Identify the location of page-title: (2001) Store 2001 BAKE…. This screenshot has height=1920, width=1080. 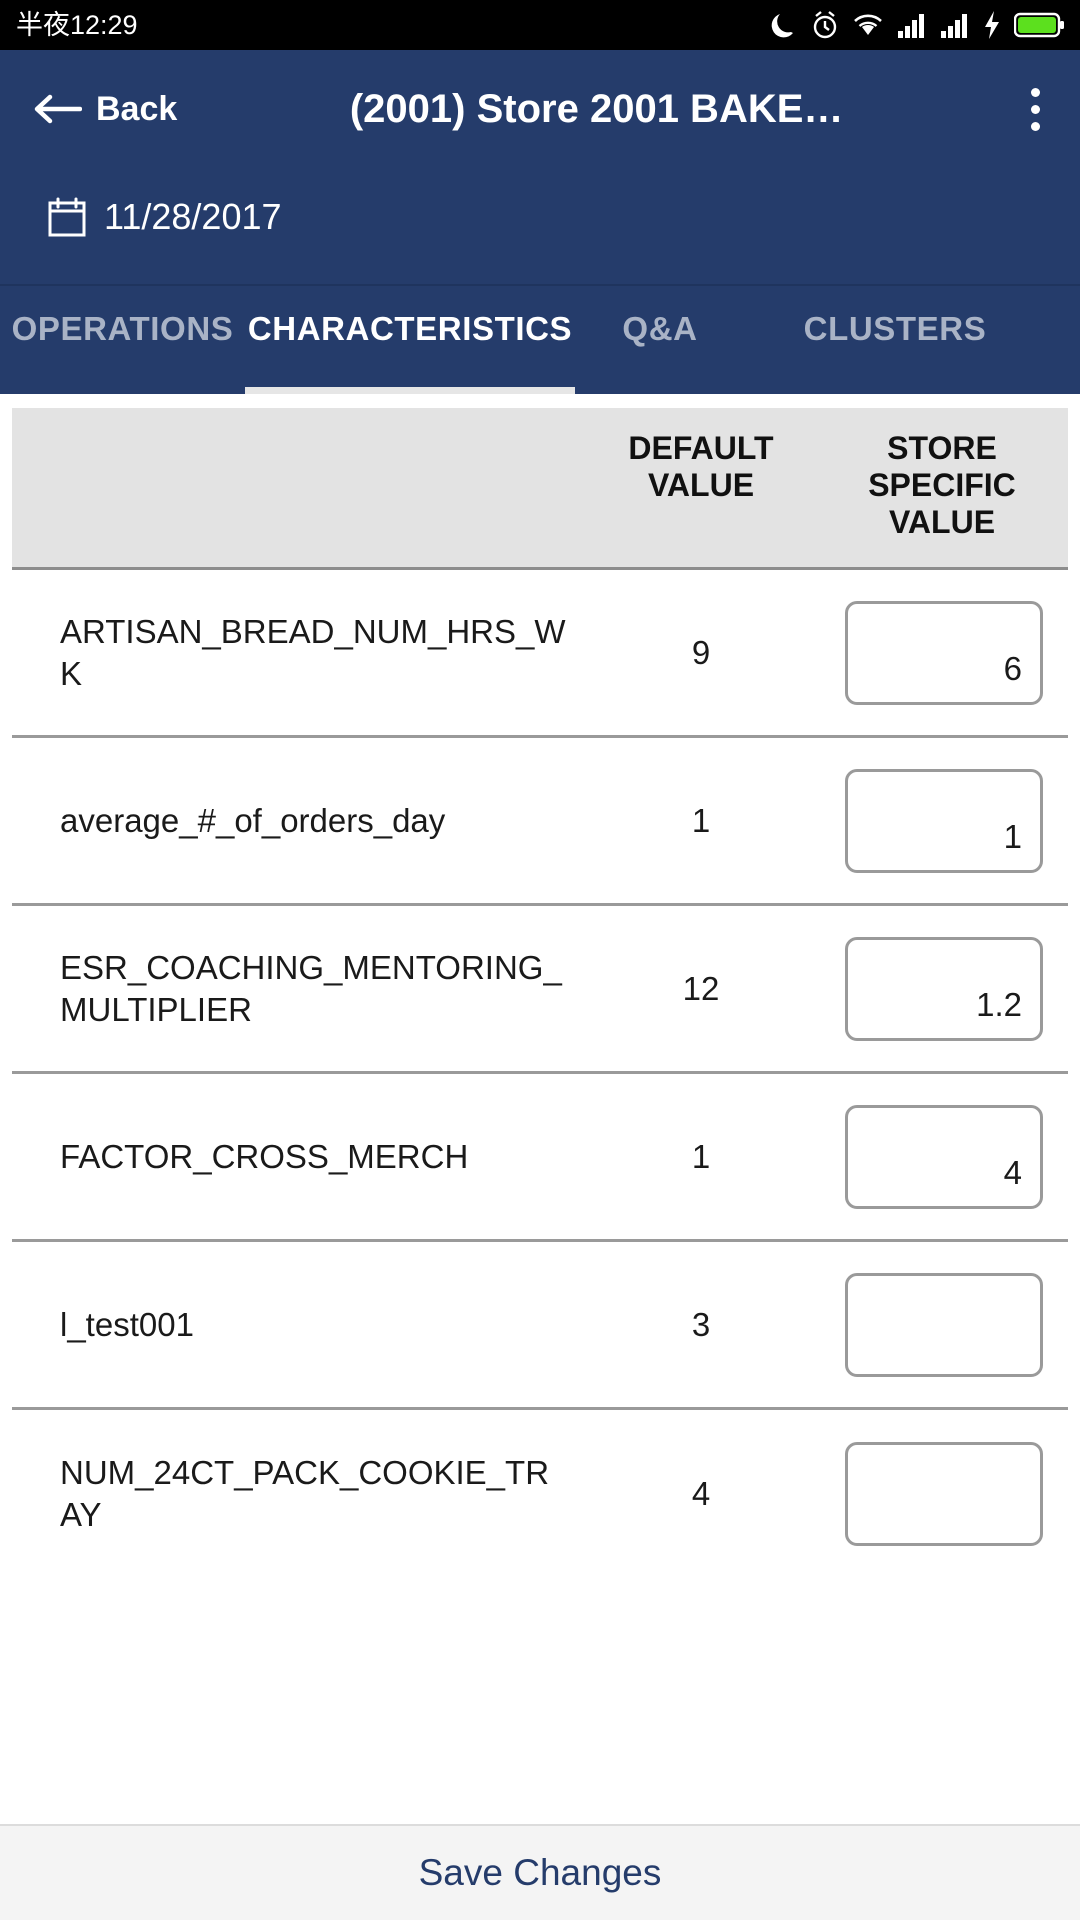
(596, 108).